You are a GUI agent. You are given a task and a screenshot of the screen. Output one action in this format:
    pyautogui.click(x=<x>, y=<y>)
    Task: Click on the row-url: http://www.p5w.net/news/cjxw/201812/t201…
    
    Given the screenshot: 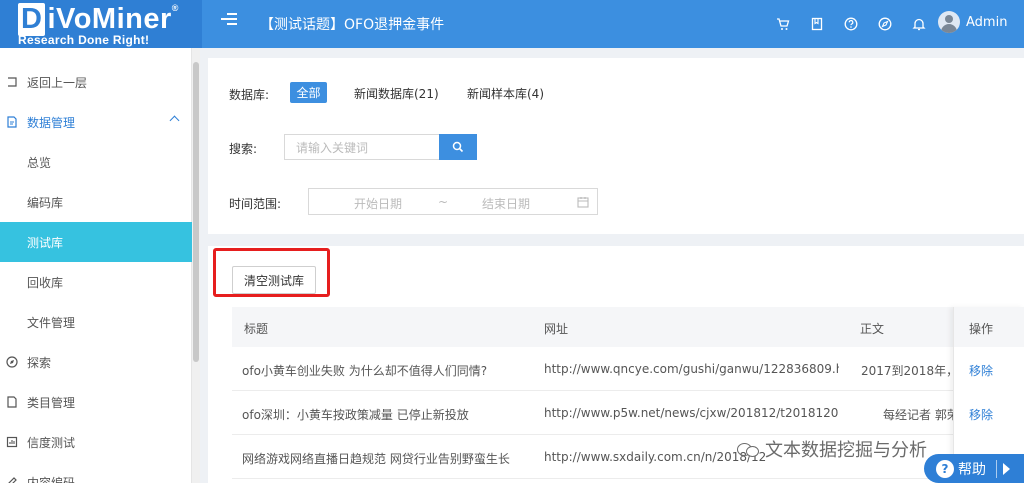 What is the action you would take?
    pyautogui.click(x=691, y=413)
    